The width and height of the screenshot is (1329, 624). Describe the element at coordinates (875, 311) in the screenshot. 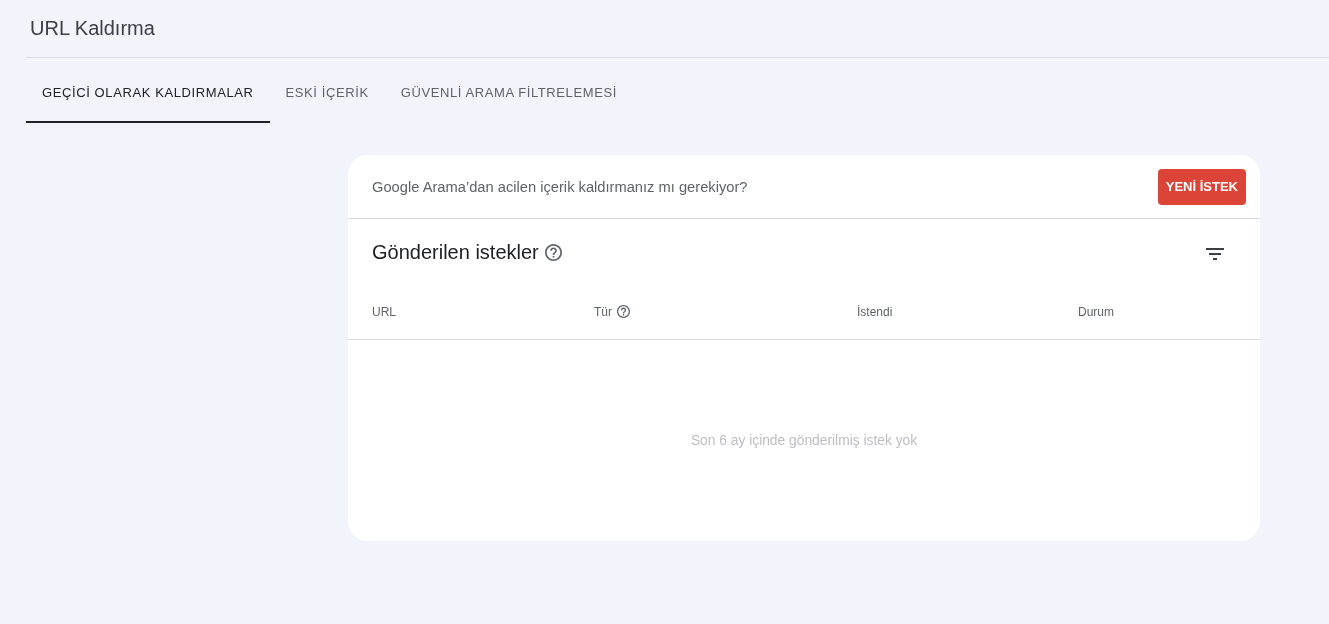

I see `column-header: İstendi` at that location.